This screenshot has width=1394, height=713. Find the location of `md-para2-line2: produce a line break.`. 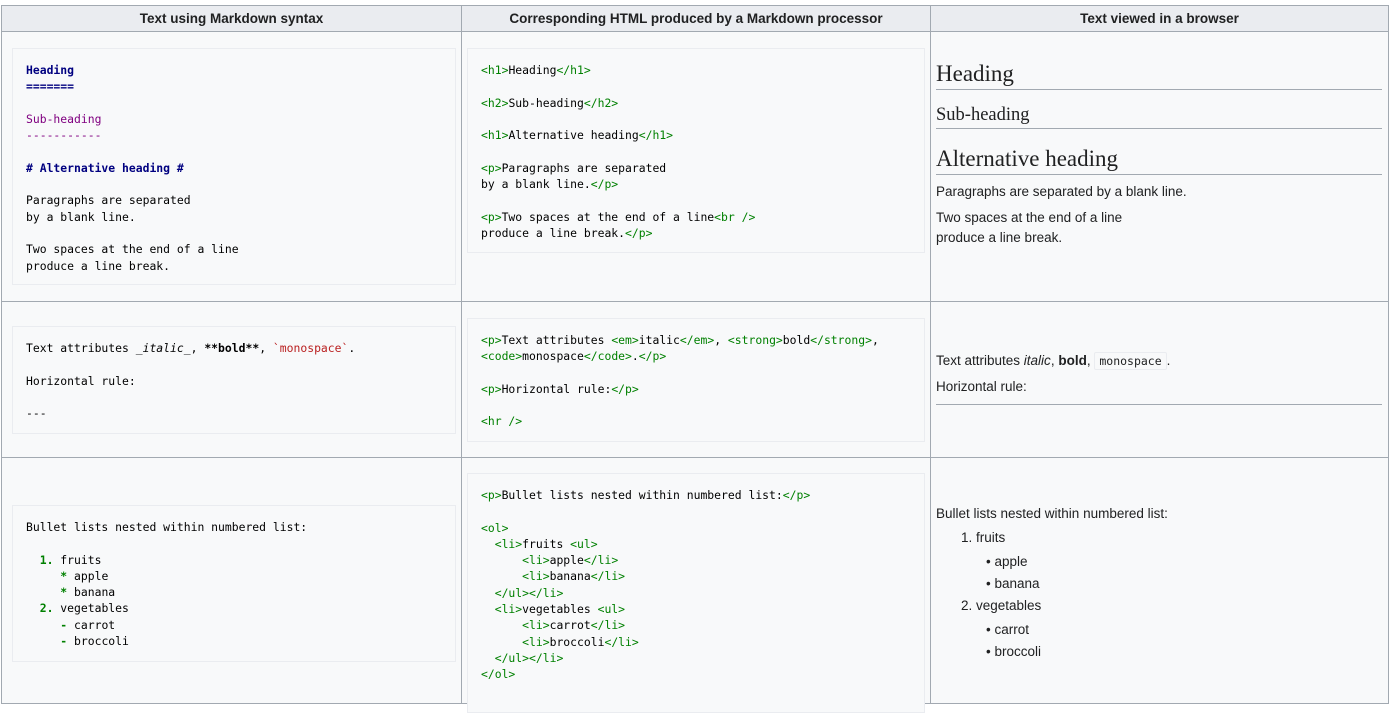

md-para2-line2: produce a line break. is located at coordinates (98, 265).